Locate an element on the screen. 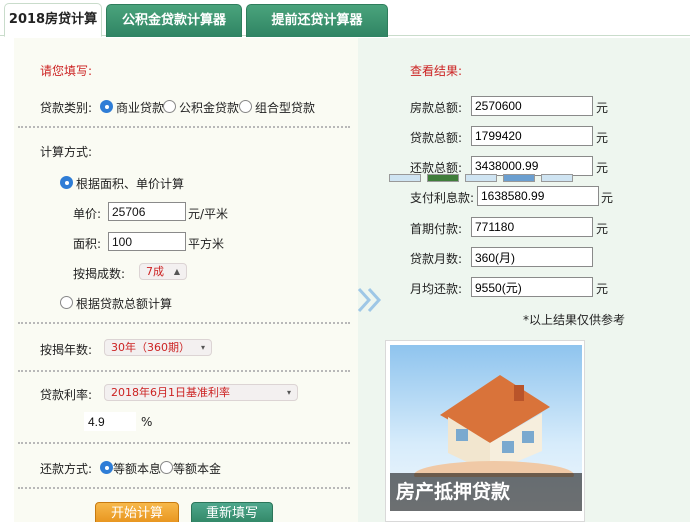 The width and height of the screenshot is (690, 522). result-down-payment is located at coordinates (532, 227).